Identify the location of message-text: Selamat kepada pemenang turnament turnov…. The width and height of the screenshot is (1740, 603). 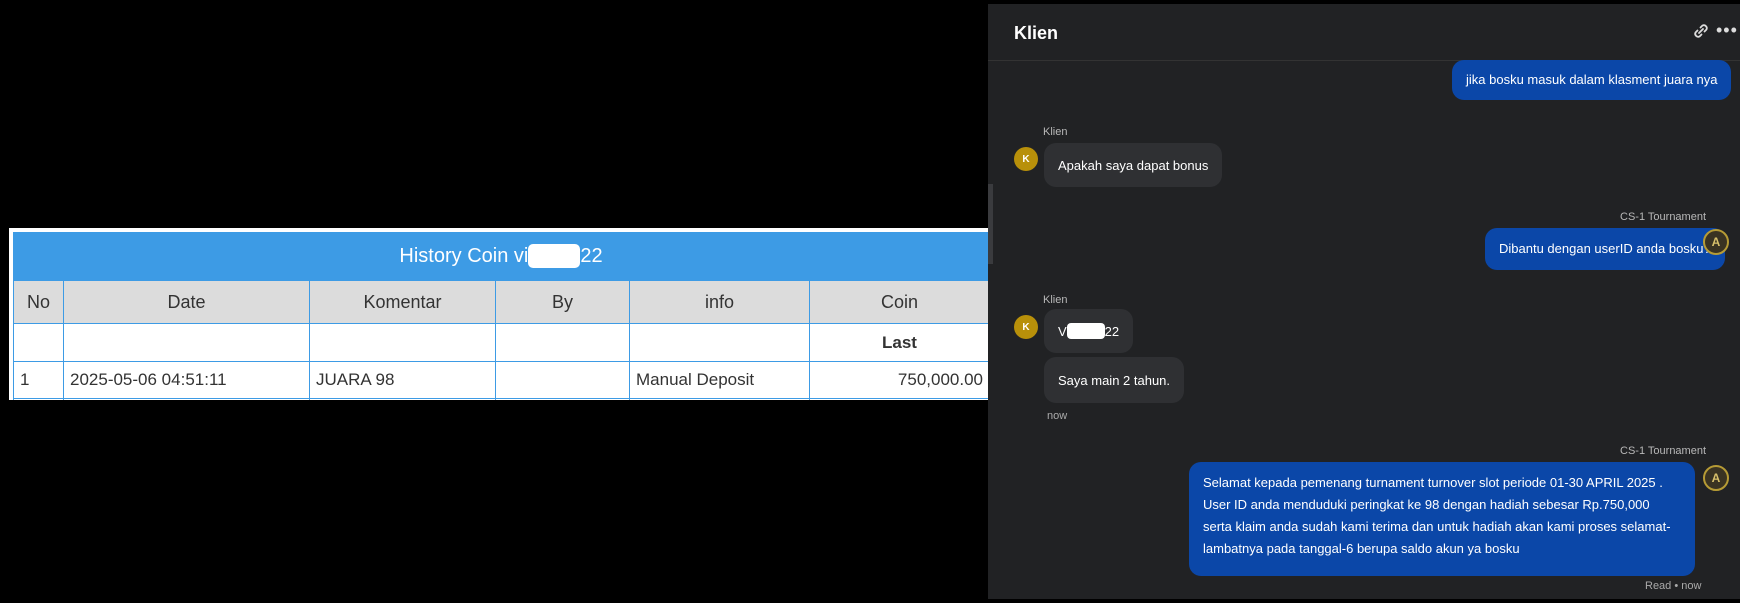
(1437, 515).